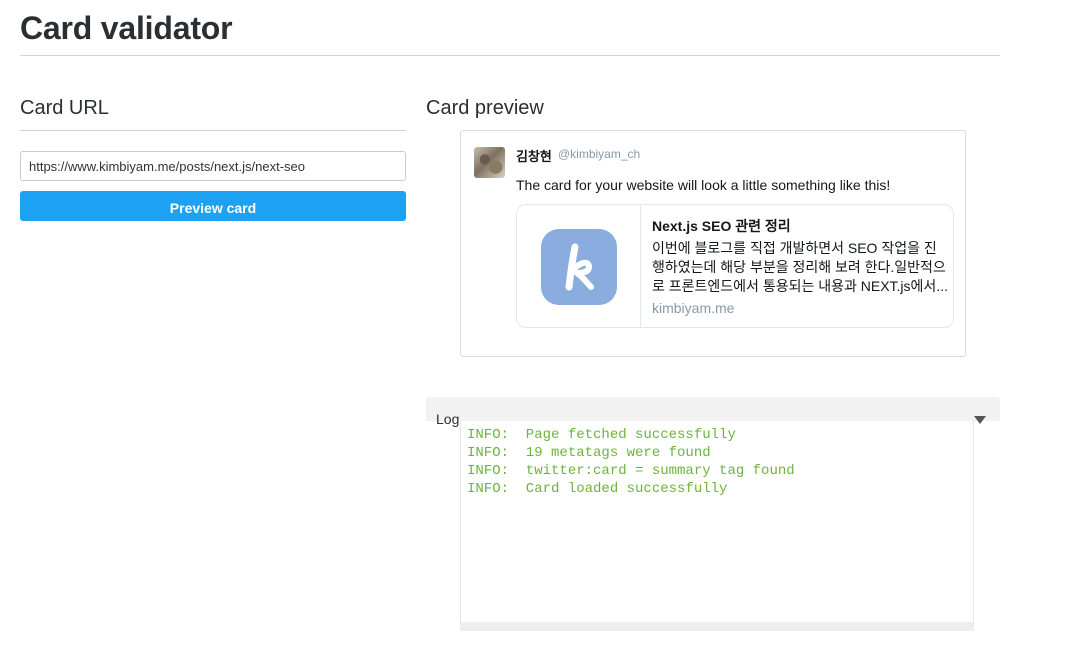  I want to click on k-letter-icon, so click(579, 267).